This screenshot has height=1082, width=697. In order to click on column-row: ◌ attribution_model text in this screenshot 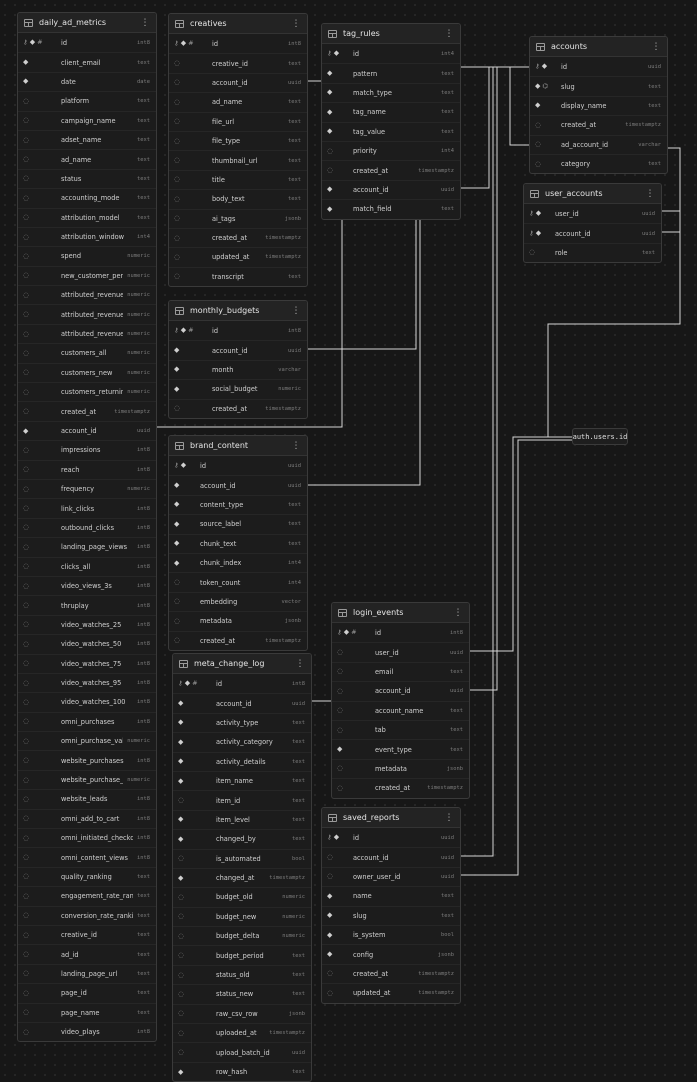, I will do `click(87, 217)`.